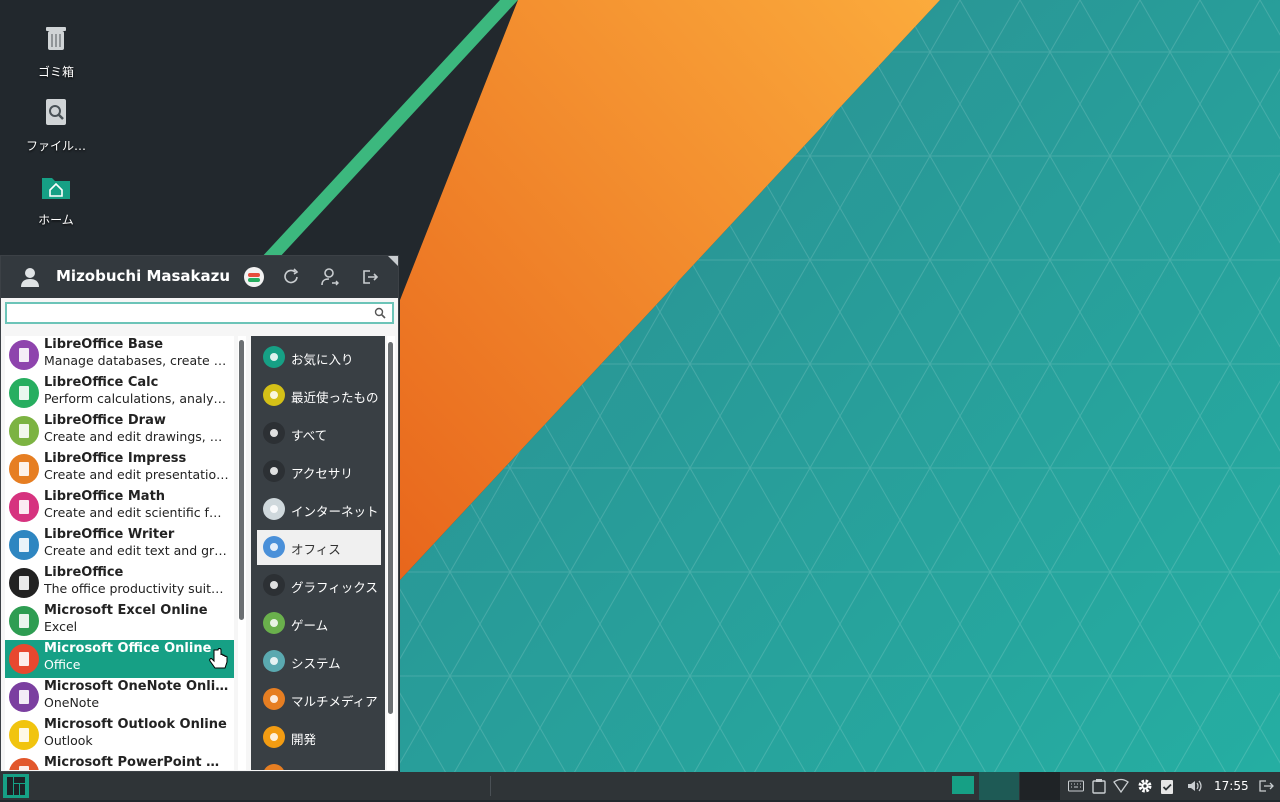 The width and height of the screenshot is (1280, 802). What do you see at coordinates (101, 382) in the screenshot?
I see `app-name: LibreOffice Calc` at bounding box center [101, 382].